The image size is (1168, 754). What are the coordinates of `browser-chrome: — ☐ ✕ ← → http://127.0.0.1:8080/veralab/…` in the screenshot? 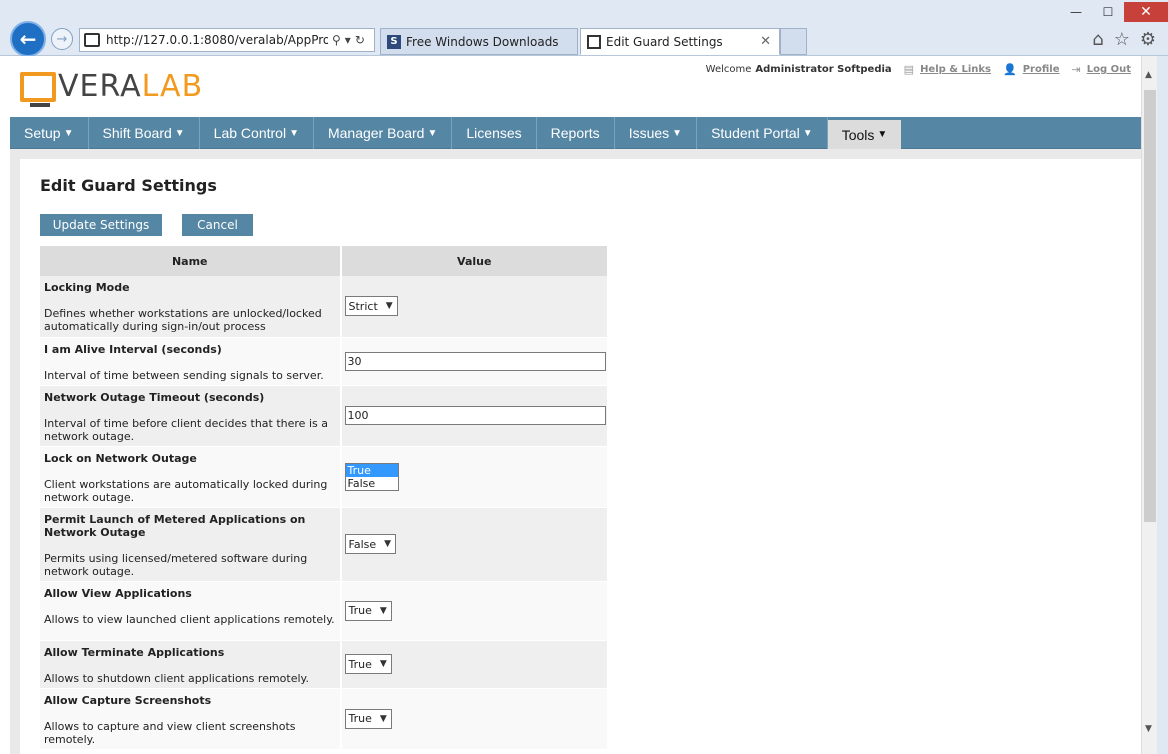 It's located at (584, 28).